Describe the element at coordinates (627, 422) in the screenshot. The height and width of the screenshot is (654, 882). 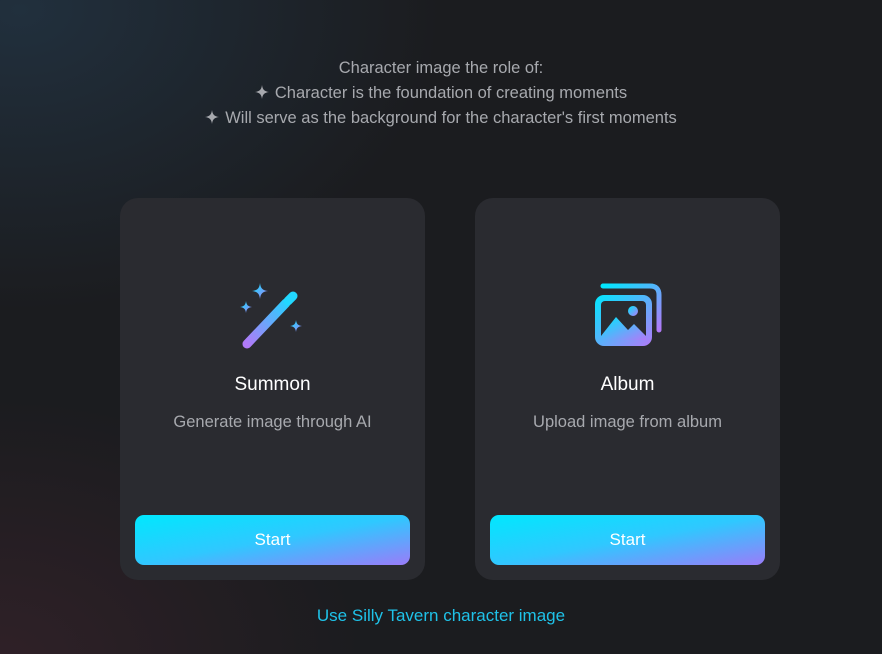
I see `card-description: Upload image from album` at that location.